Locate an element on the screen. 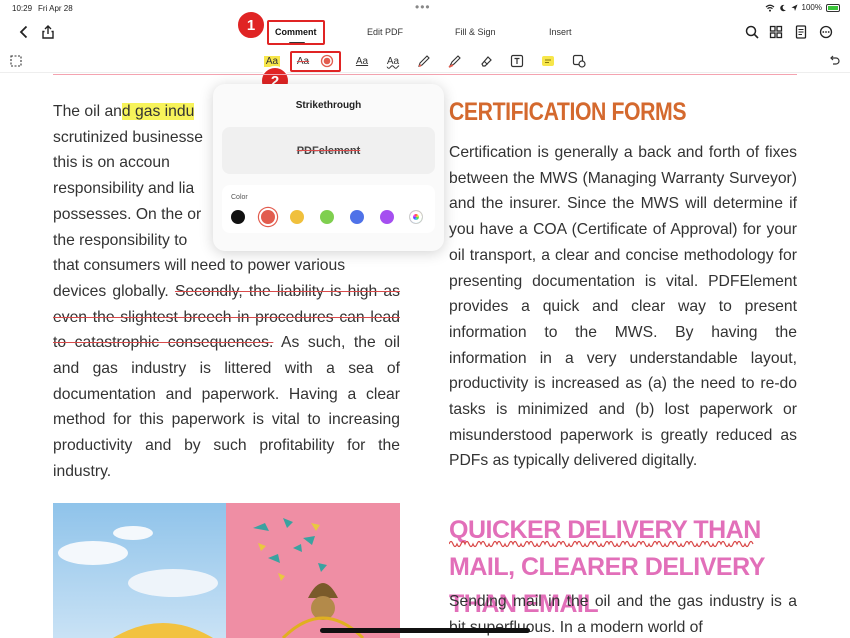 The image size is (850, 638). callout-strikethrough-box is located at coordinates (315, 61).